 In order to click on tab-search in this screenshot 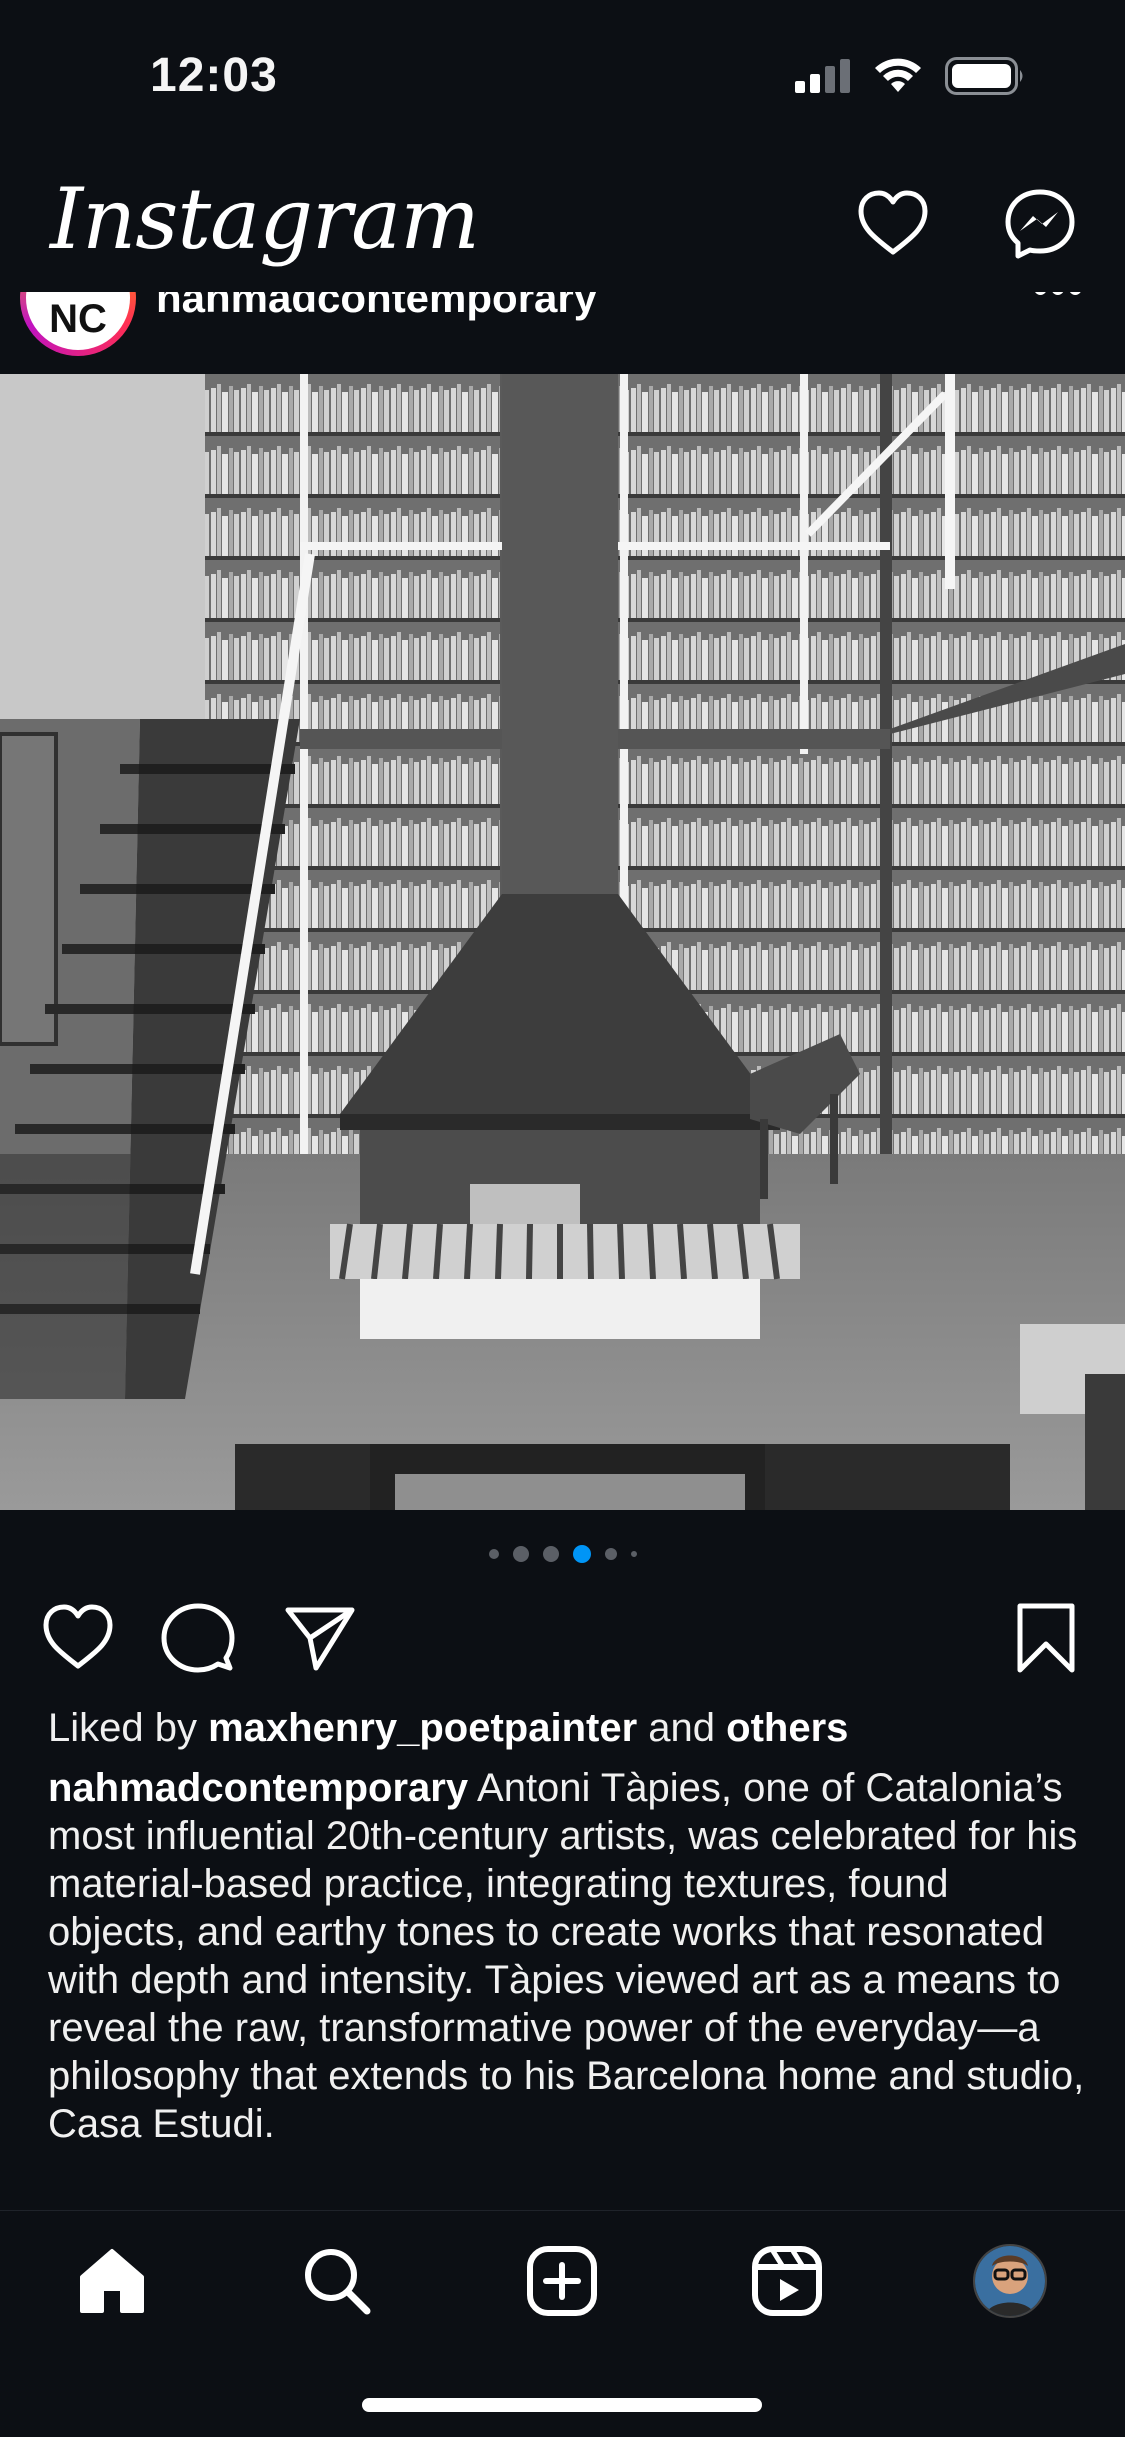, I will do `click(337, 2281)`.